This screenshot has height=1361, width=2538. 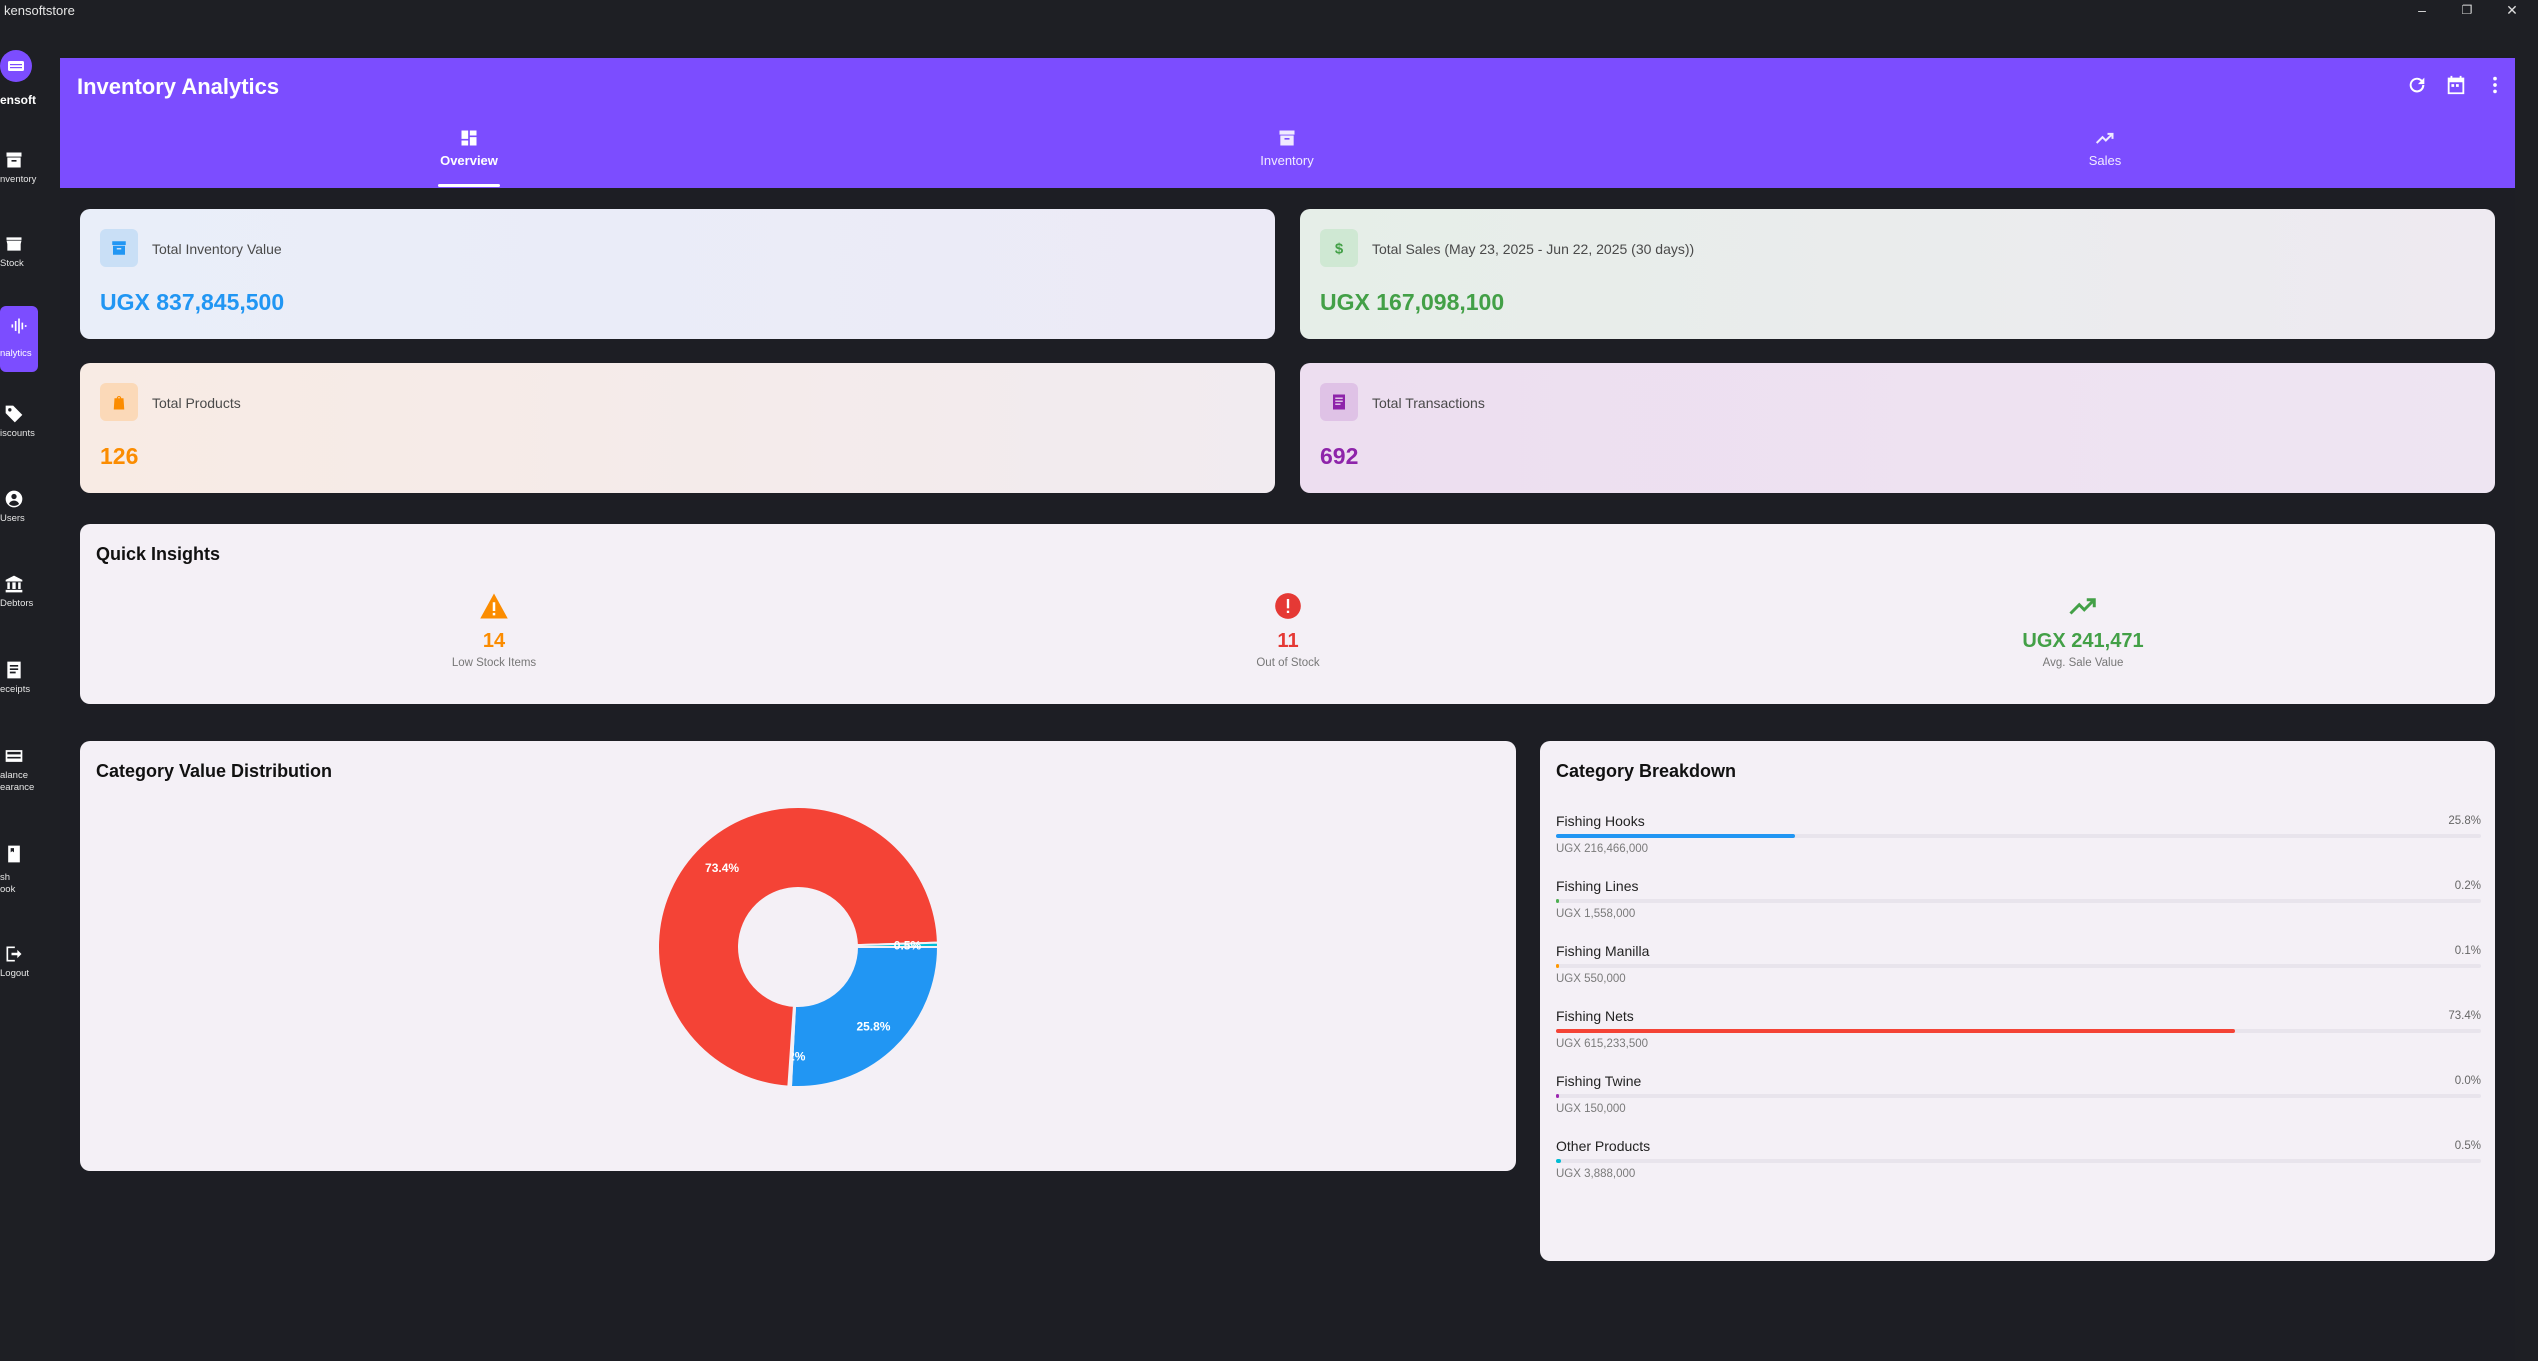 I want to click on sidebar-item-logout: Logout, so click(x=19, y=968).